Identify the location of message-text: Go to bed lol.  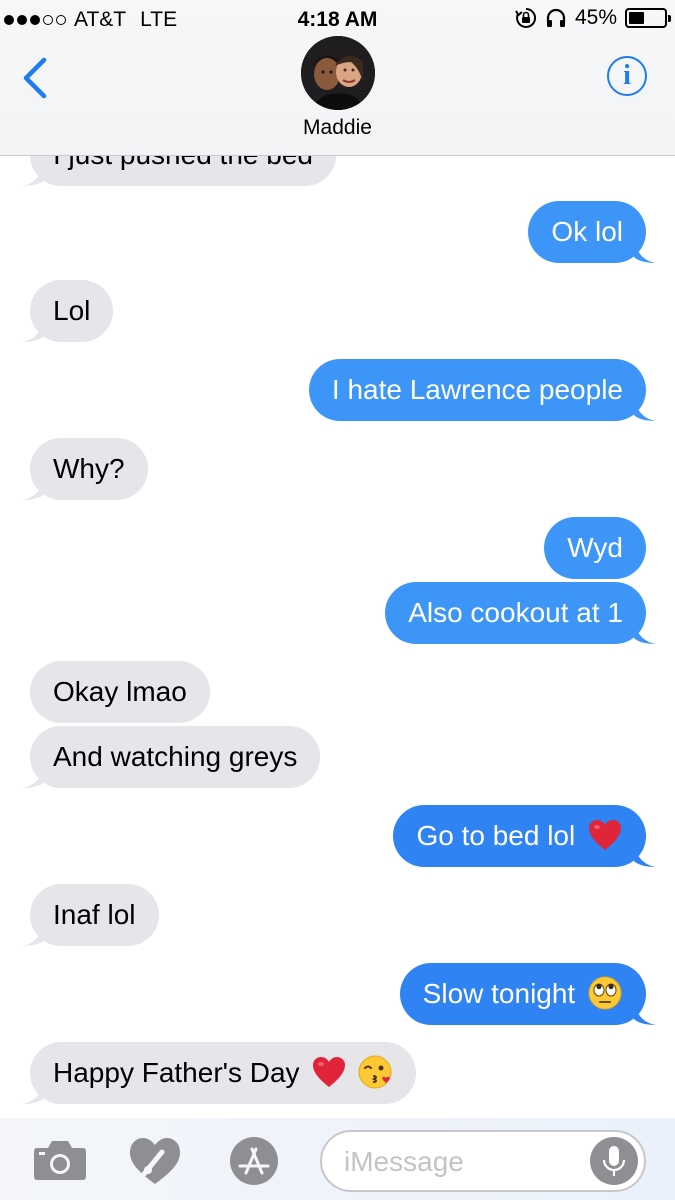
(496, 835).